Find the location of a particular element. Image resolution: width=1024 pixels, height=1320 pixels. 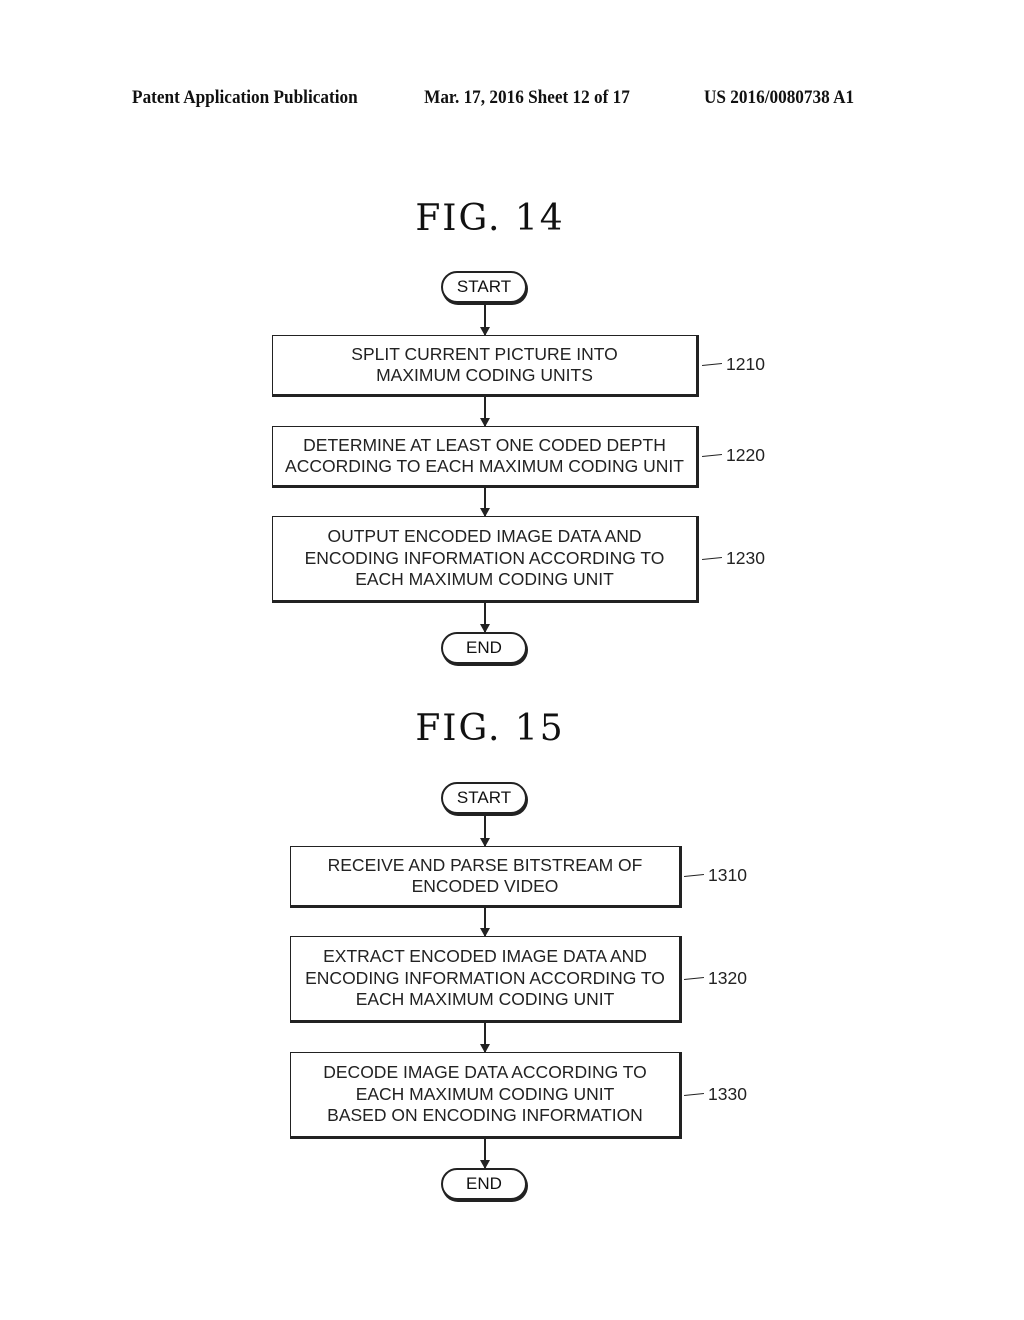

step-text: SPLIT CURRENT PICTURE INTO is located at coordinates (484, 353).